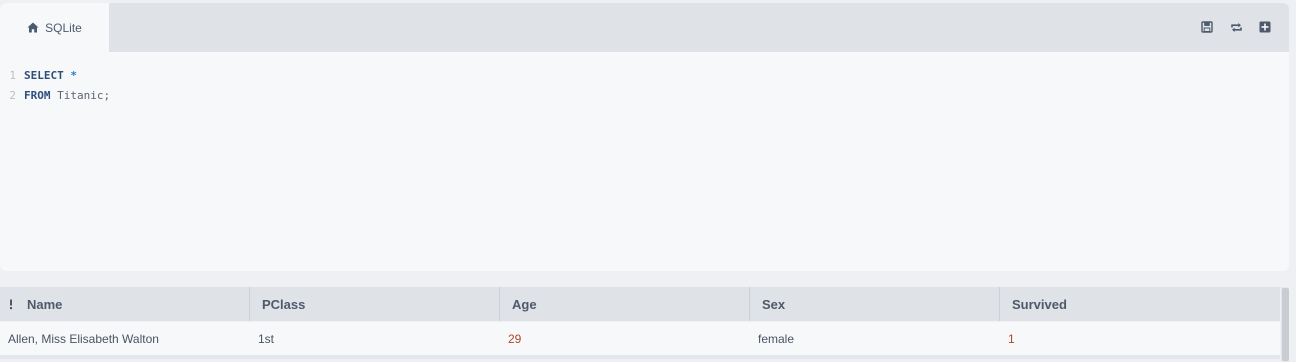 The image size is (1296, 362). What do you see at coordinates (625, 304) in the screenshot?
I see `column-header-age: Age` at bounding box center [625, 304].